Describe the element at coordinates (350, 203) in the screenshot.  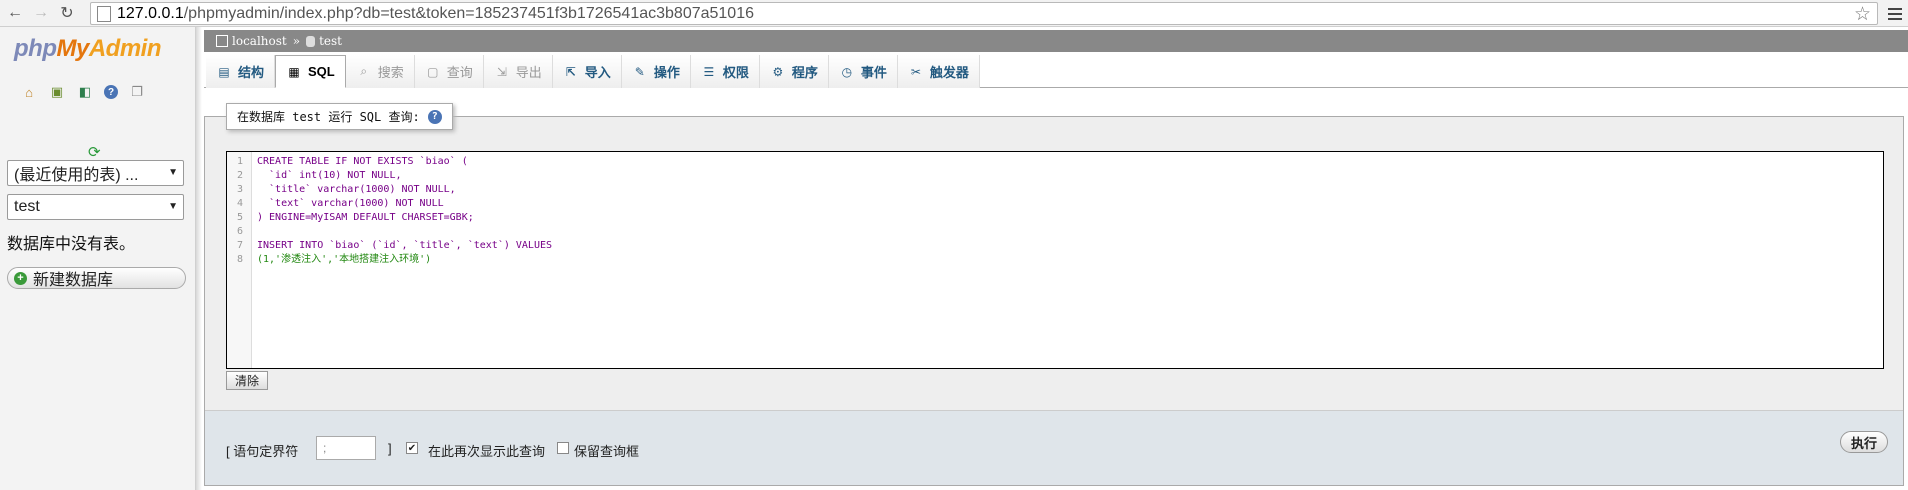
I see `code-text-line: `text` varchar(1000) NOT NULL` at that location.